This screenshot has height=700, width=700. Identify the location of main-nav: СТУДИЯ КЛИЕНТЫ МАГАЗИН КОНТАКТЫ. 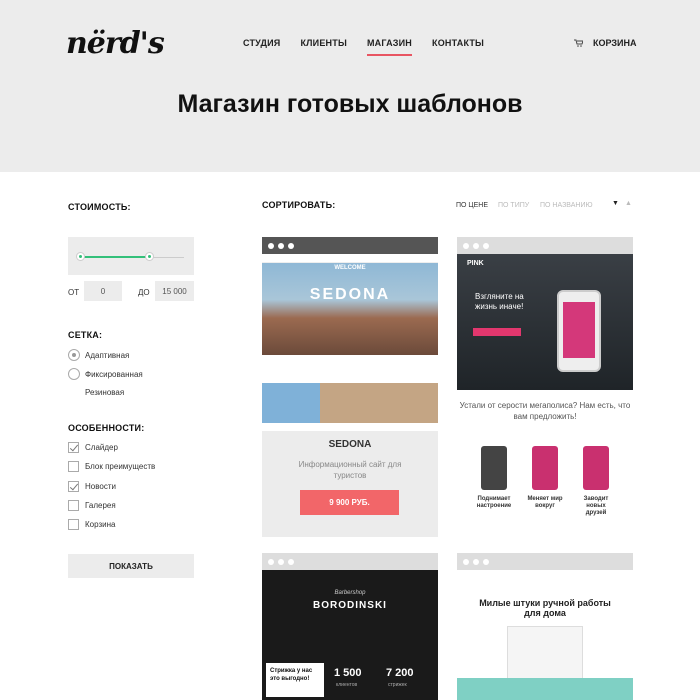
(373, 47).